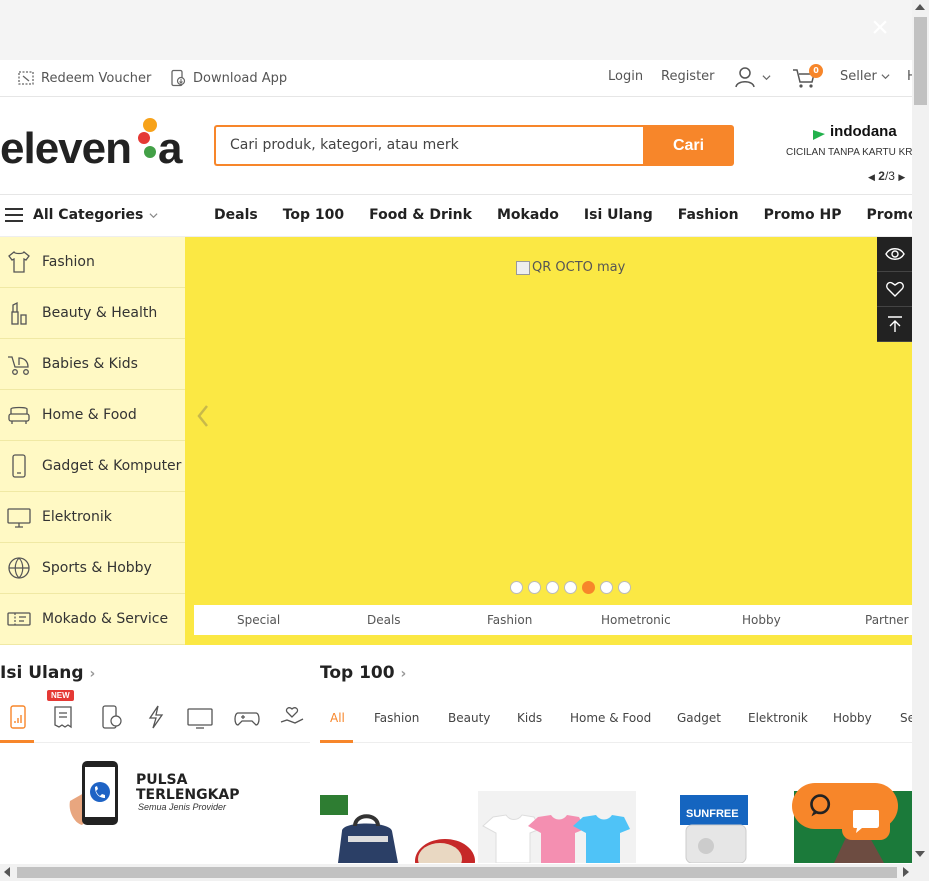 The image size is (929, 881). I want to click on product-card: SUNFREE, so click(715, 827).